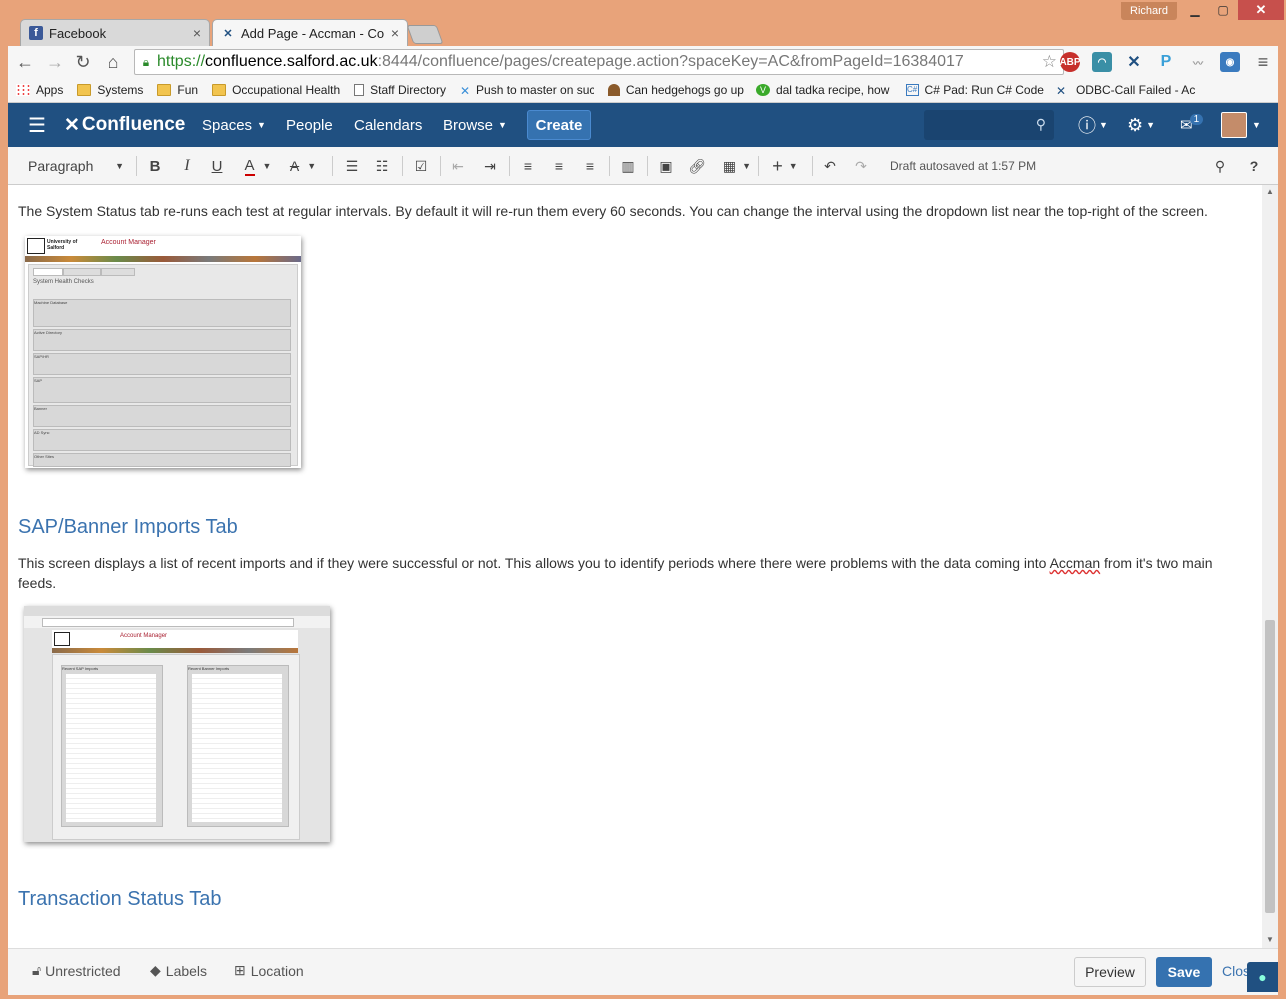 The width and height of the screenshot is (1286, 999). I want to click on extension-wave-icon: ◠, so click(1102, 62).